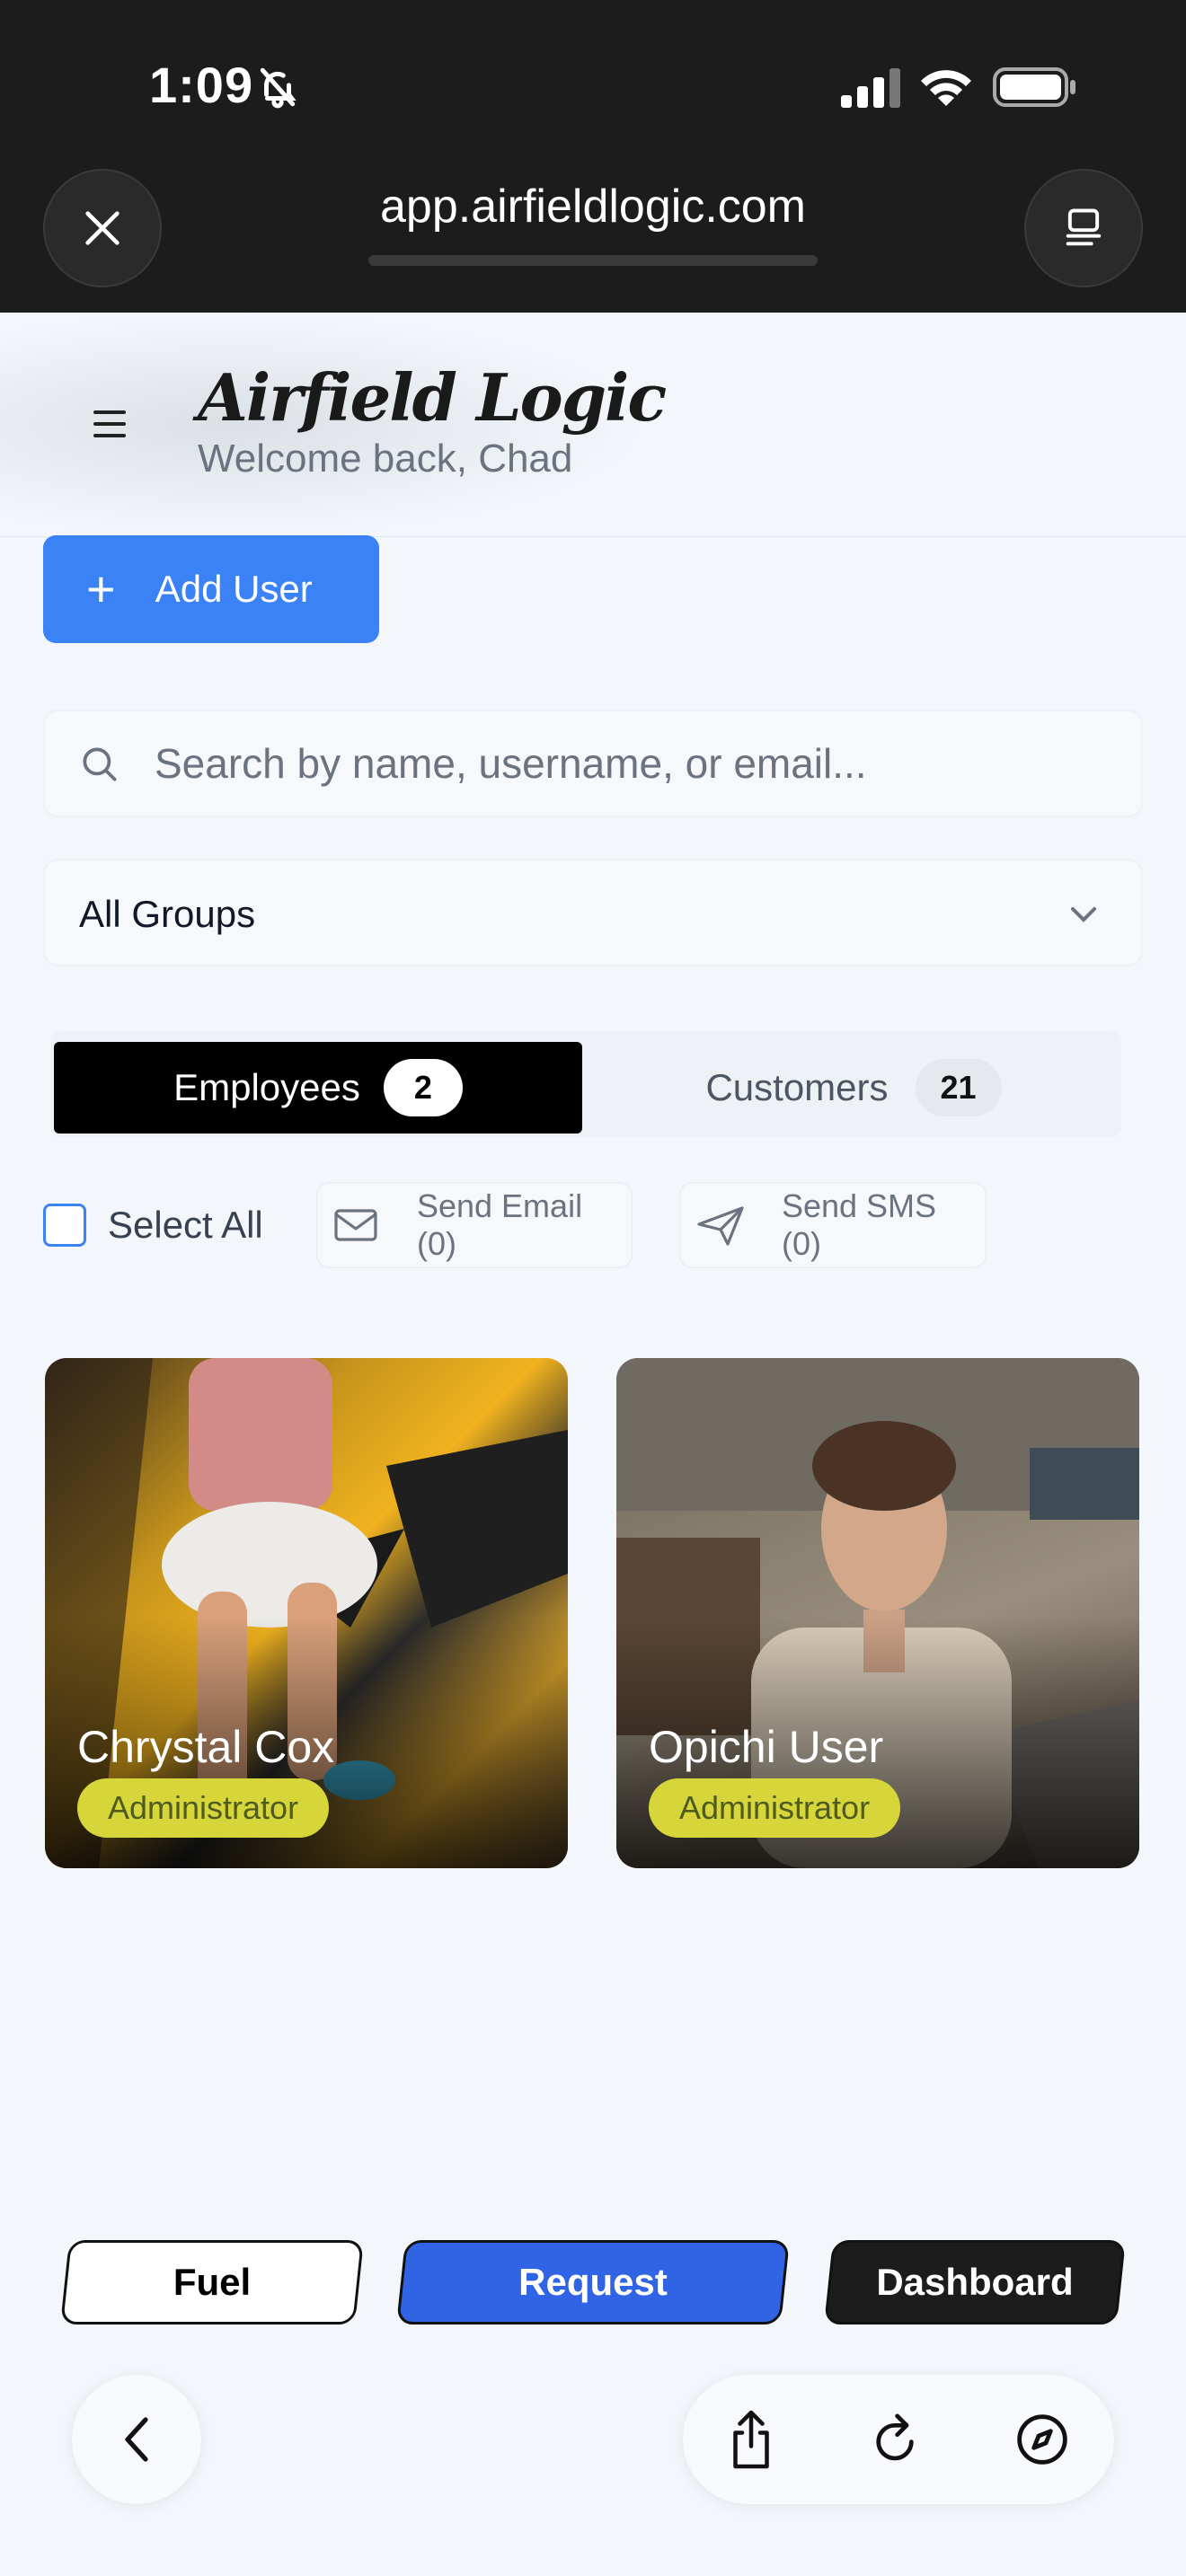 The image size is (1186, 2576). I want to click on search-input, so click(640, 763).